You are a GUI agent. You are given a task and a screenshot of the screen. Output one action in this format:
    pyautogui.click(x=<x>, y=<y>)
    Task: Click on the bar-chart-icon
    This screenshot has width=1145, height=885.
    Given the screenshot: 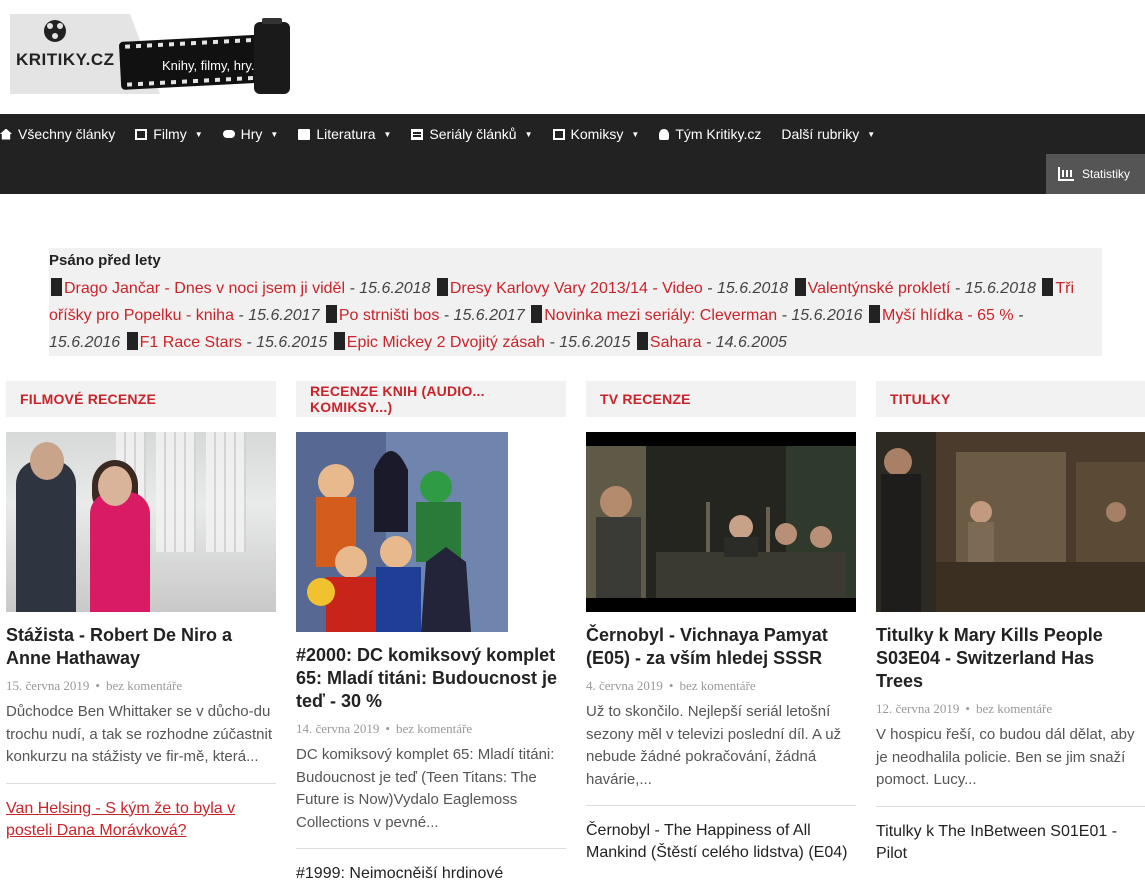 What is the action you would take?
    pyautogui.click(x=1066, y=174)
    